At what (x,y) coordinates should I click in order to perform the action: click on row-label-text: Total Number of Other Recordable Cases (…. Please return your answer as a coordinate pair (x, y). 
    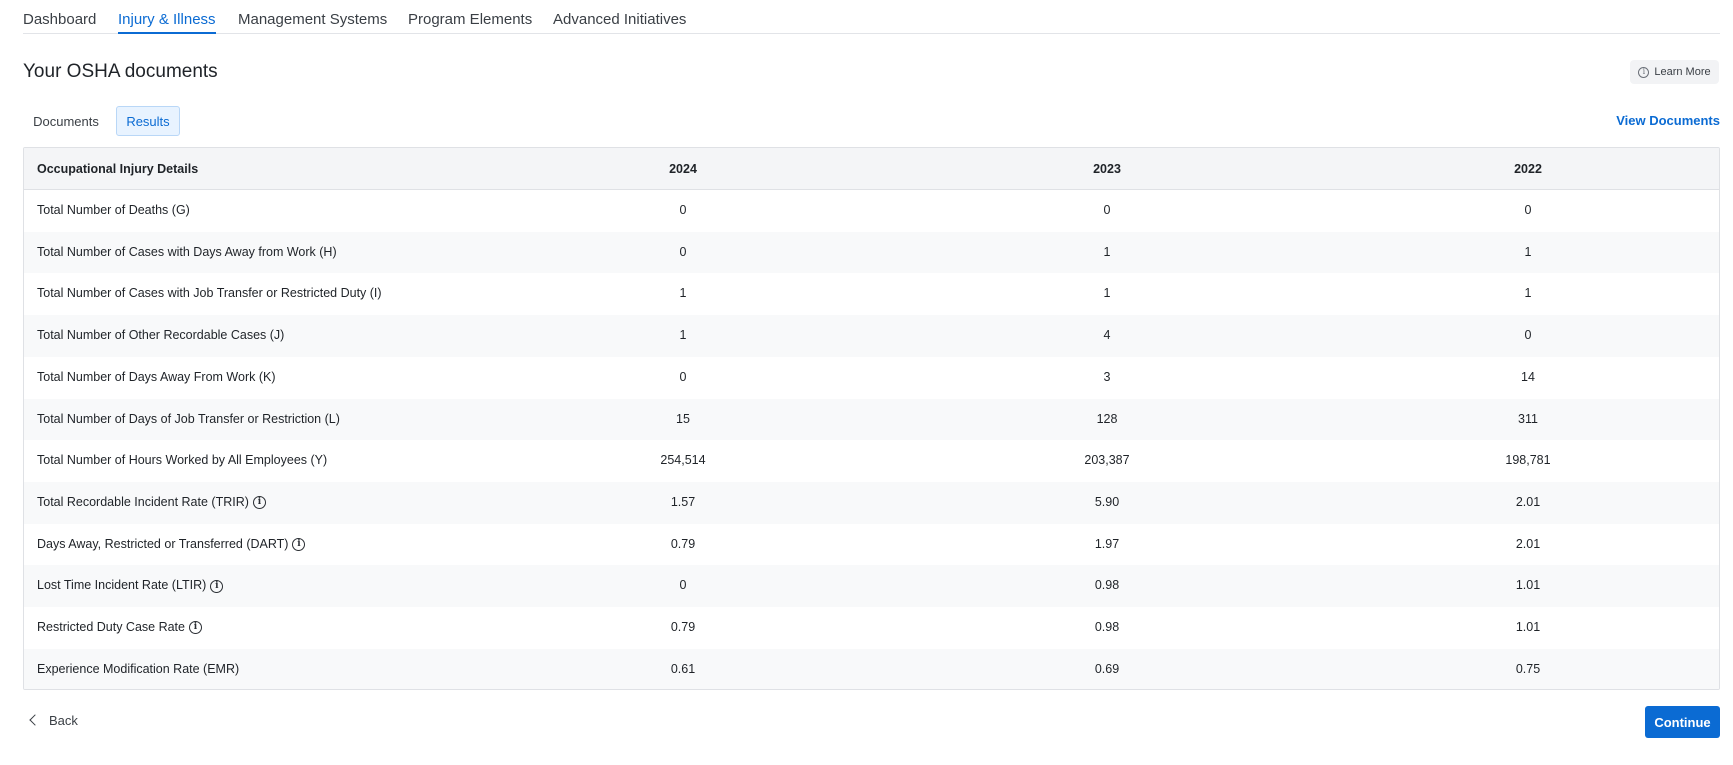
    Looking at the image, I should click on (161, 335).